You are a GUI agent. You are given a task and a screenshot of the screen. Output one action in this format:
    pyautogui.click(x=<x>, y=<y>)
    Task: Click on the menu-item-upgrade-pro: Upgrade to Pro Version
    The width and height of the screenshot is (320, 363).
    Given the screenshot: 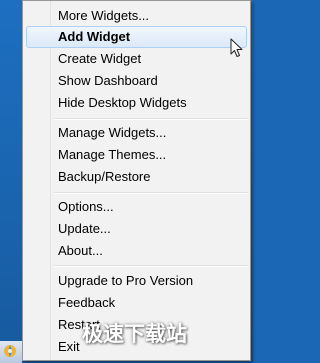 What is the action you would take?
    pyautogui.click(x=136, y=281)
    